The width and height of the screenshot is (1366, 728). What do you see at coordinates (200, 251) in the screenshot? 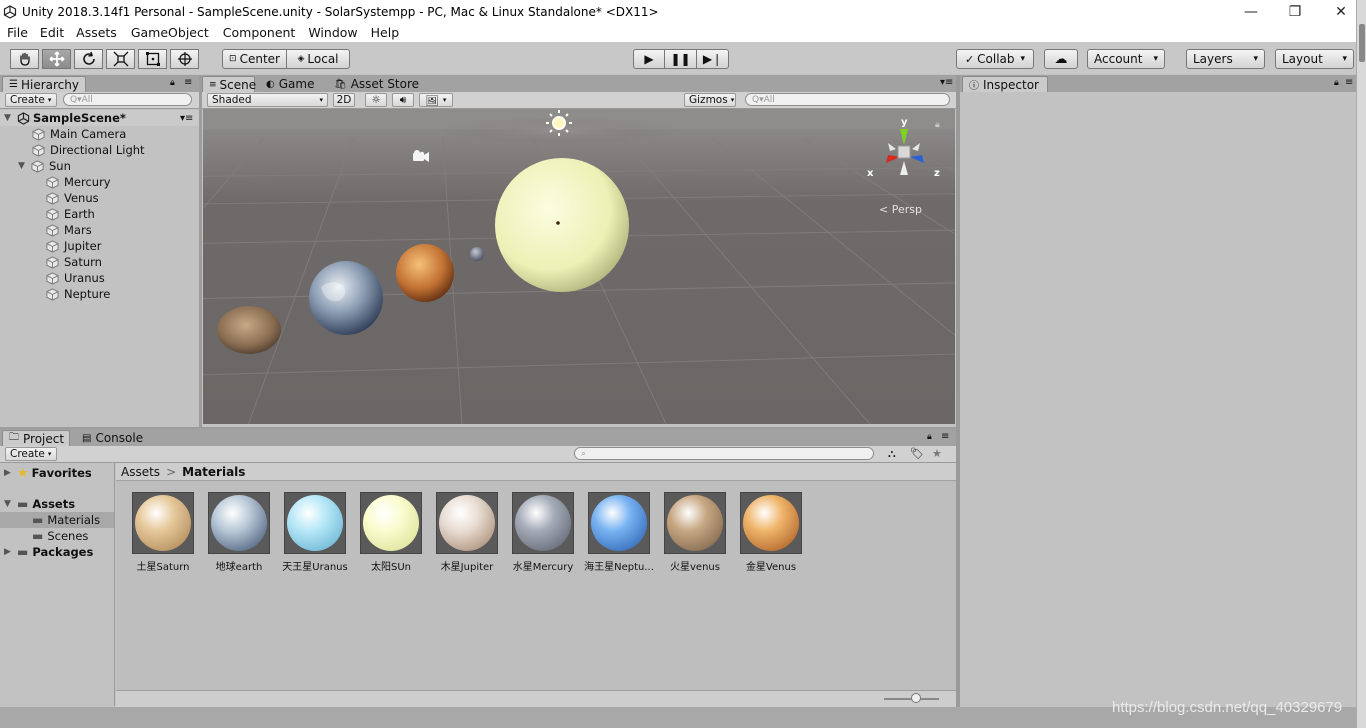
I see `splitter` at bounding box center [200, 251].